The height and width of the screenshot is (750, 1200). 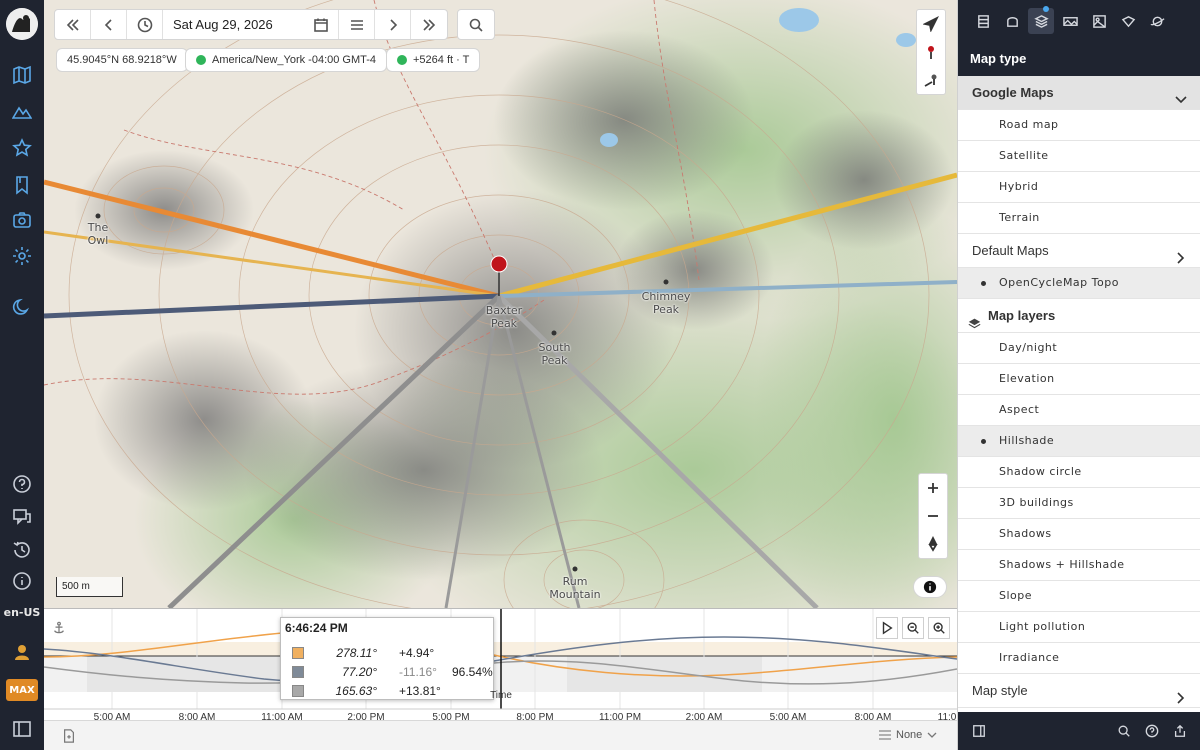 I want to click on tab-panorama, so click(x=1070, y=21).